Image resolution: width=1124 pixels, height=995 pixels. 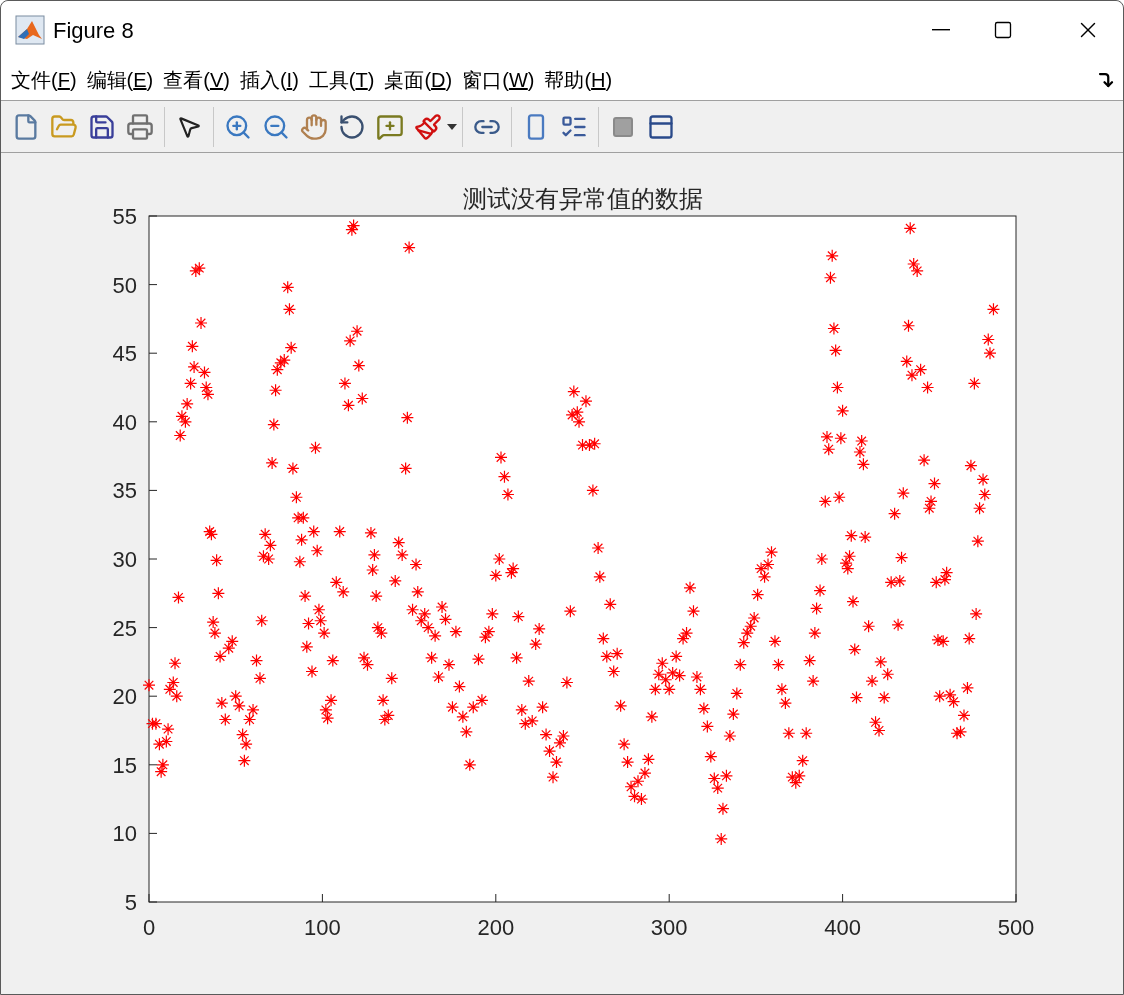 I want to click on y-tick-label: 10, so click(x=124, y=834).